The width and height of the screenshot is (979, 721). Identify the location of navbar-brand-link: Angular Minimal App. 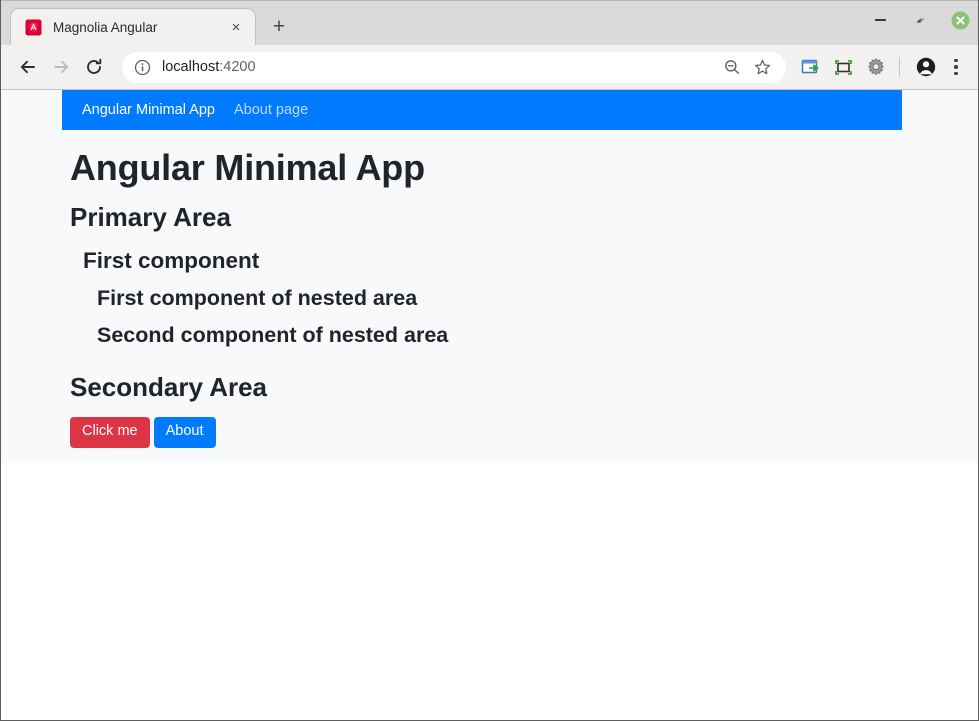
(148, 110).